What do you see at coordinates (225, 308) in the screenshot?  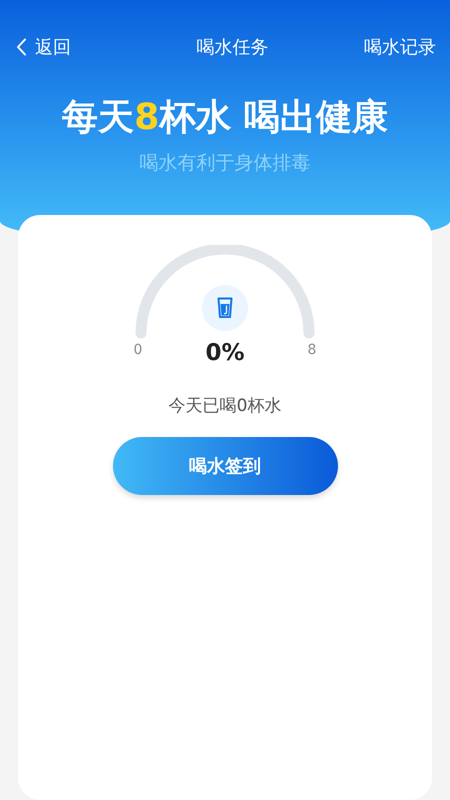 I see `cup-icon` at bounding box center [225, 308].